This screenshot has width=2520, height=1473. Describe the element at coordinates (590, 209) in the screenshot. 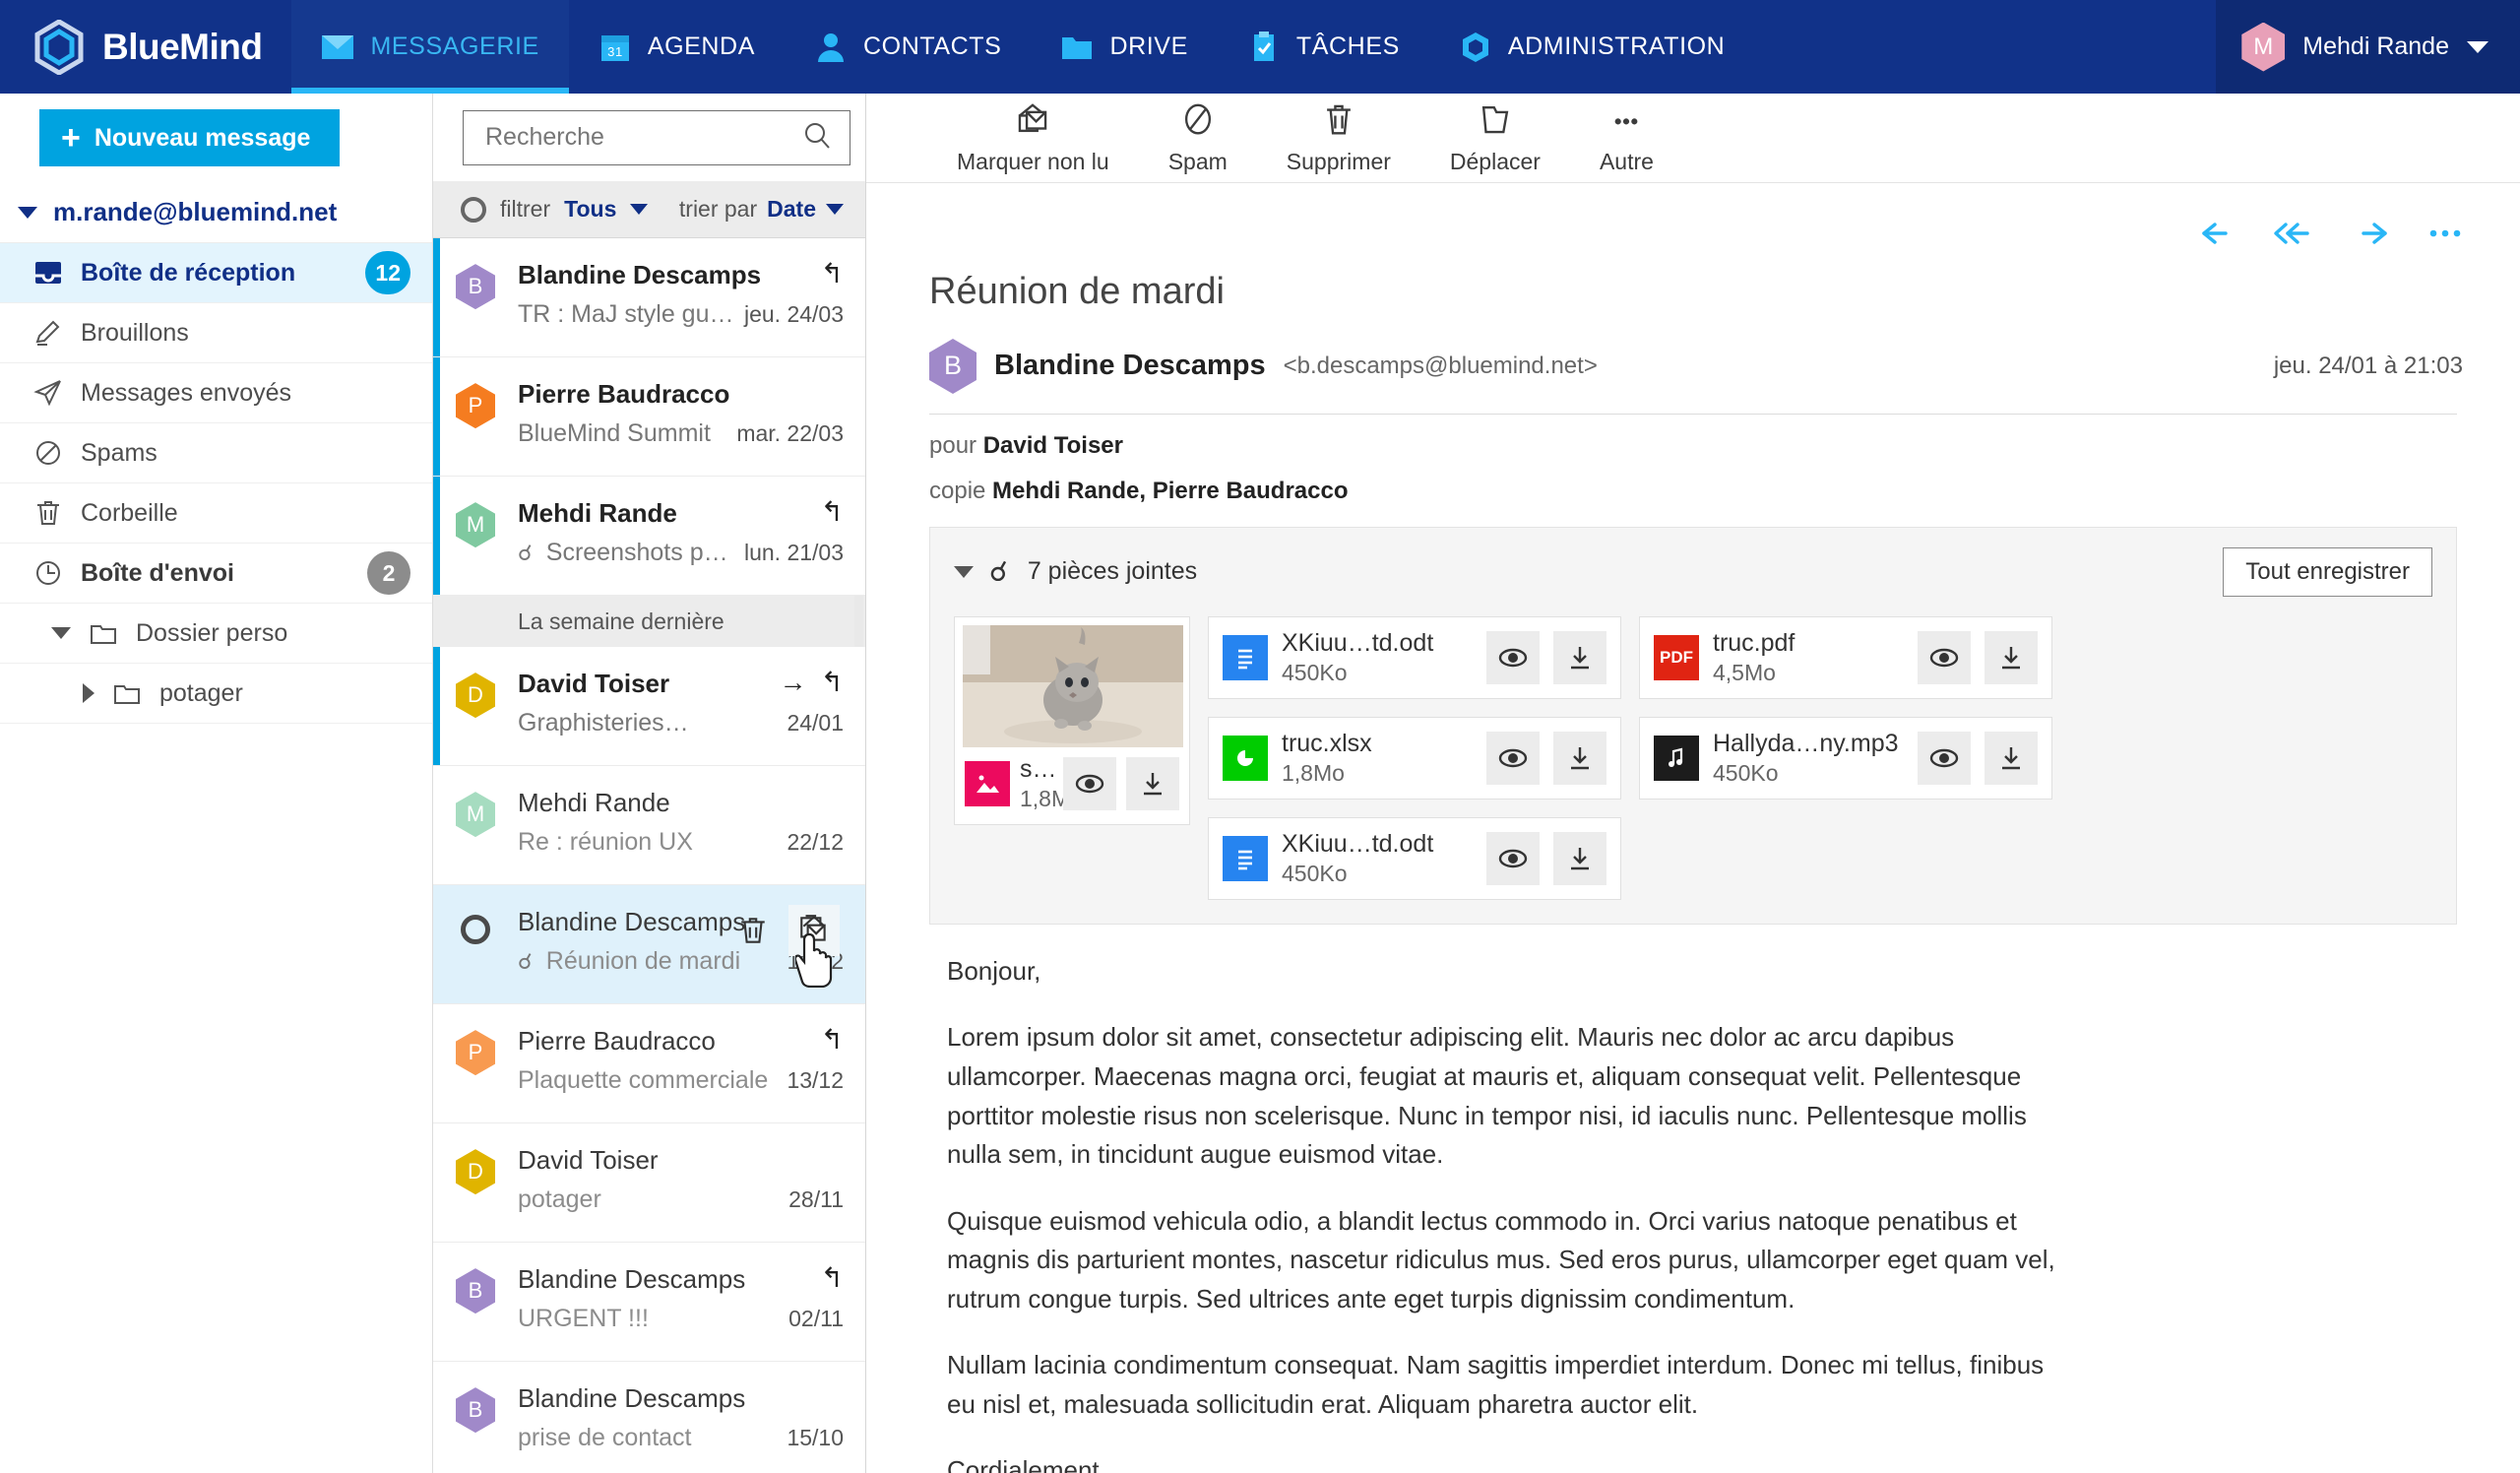

I see `filter-value: Tous` at that location.